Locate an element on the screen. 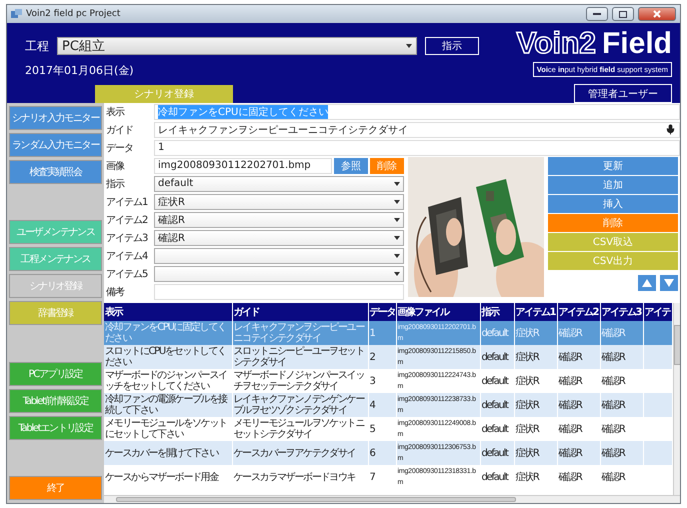 The height and width of the screenshot is (508, 687). column-header: アイテム3 is located at coordinates (621, 312).